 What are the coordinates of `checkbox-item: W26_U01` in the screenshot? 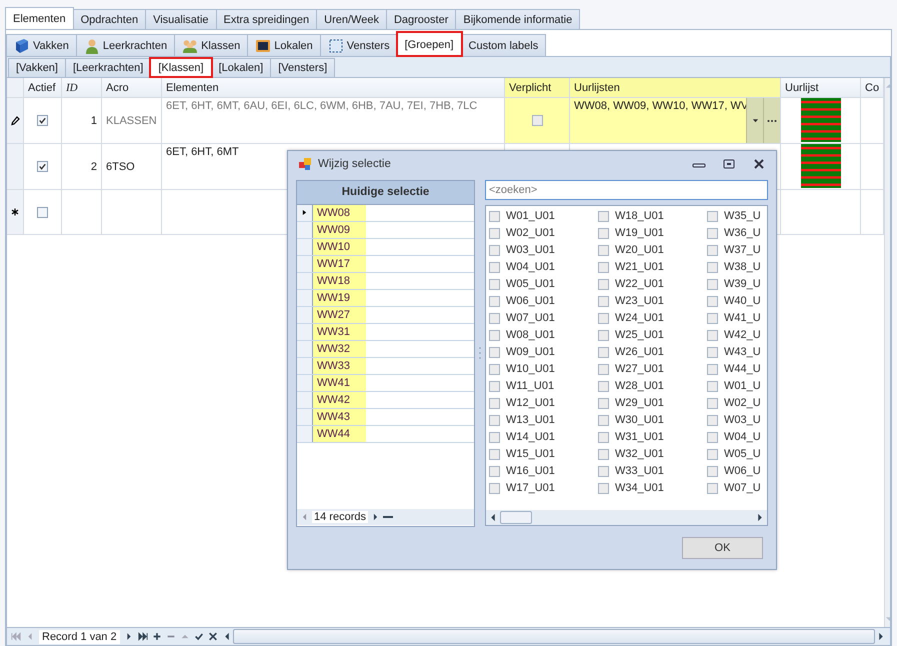 It's located at (652, 352).